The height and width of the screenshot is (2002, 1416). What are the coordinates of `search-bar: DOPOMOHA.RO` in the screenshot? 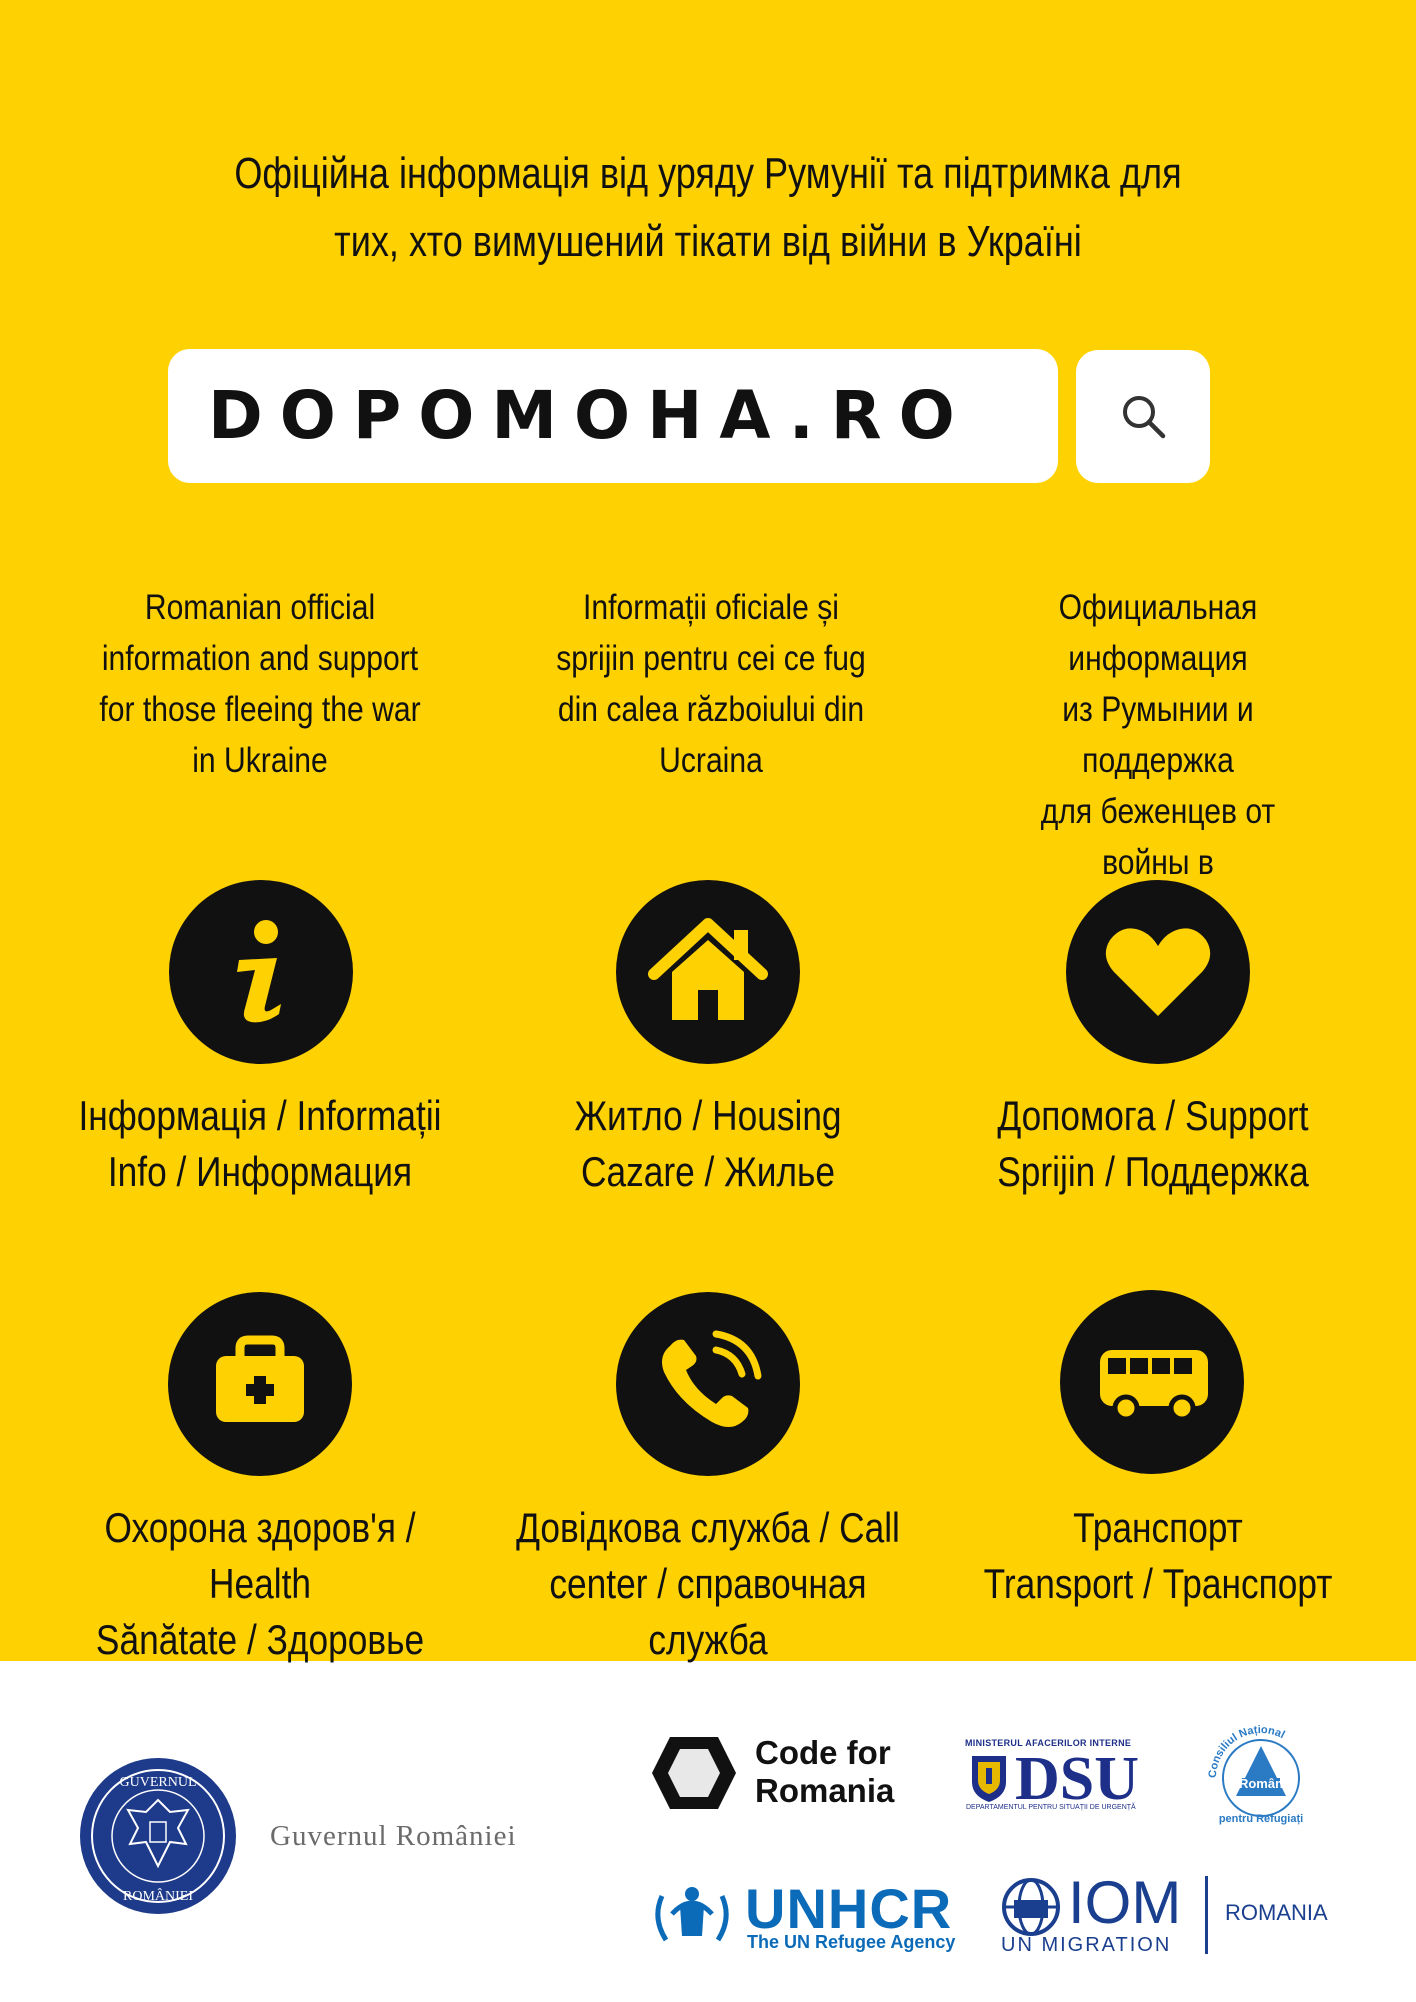 It's located at (613, 416).